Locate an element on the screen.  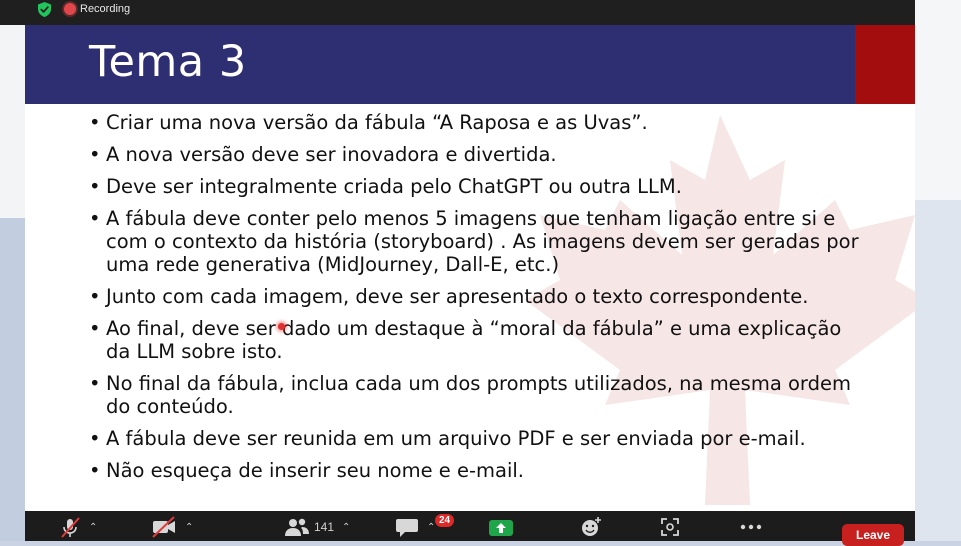
more-icon is located at coordinates (751, 527).